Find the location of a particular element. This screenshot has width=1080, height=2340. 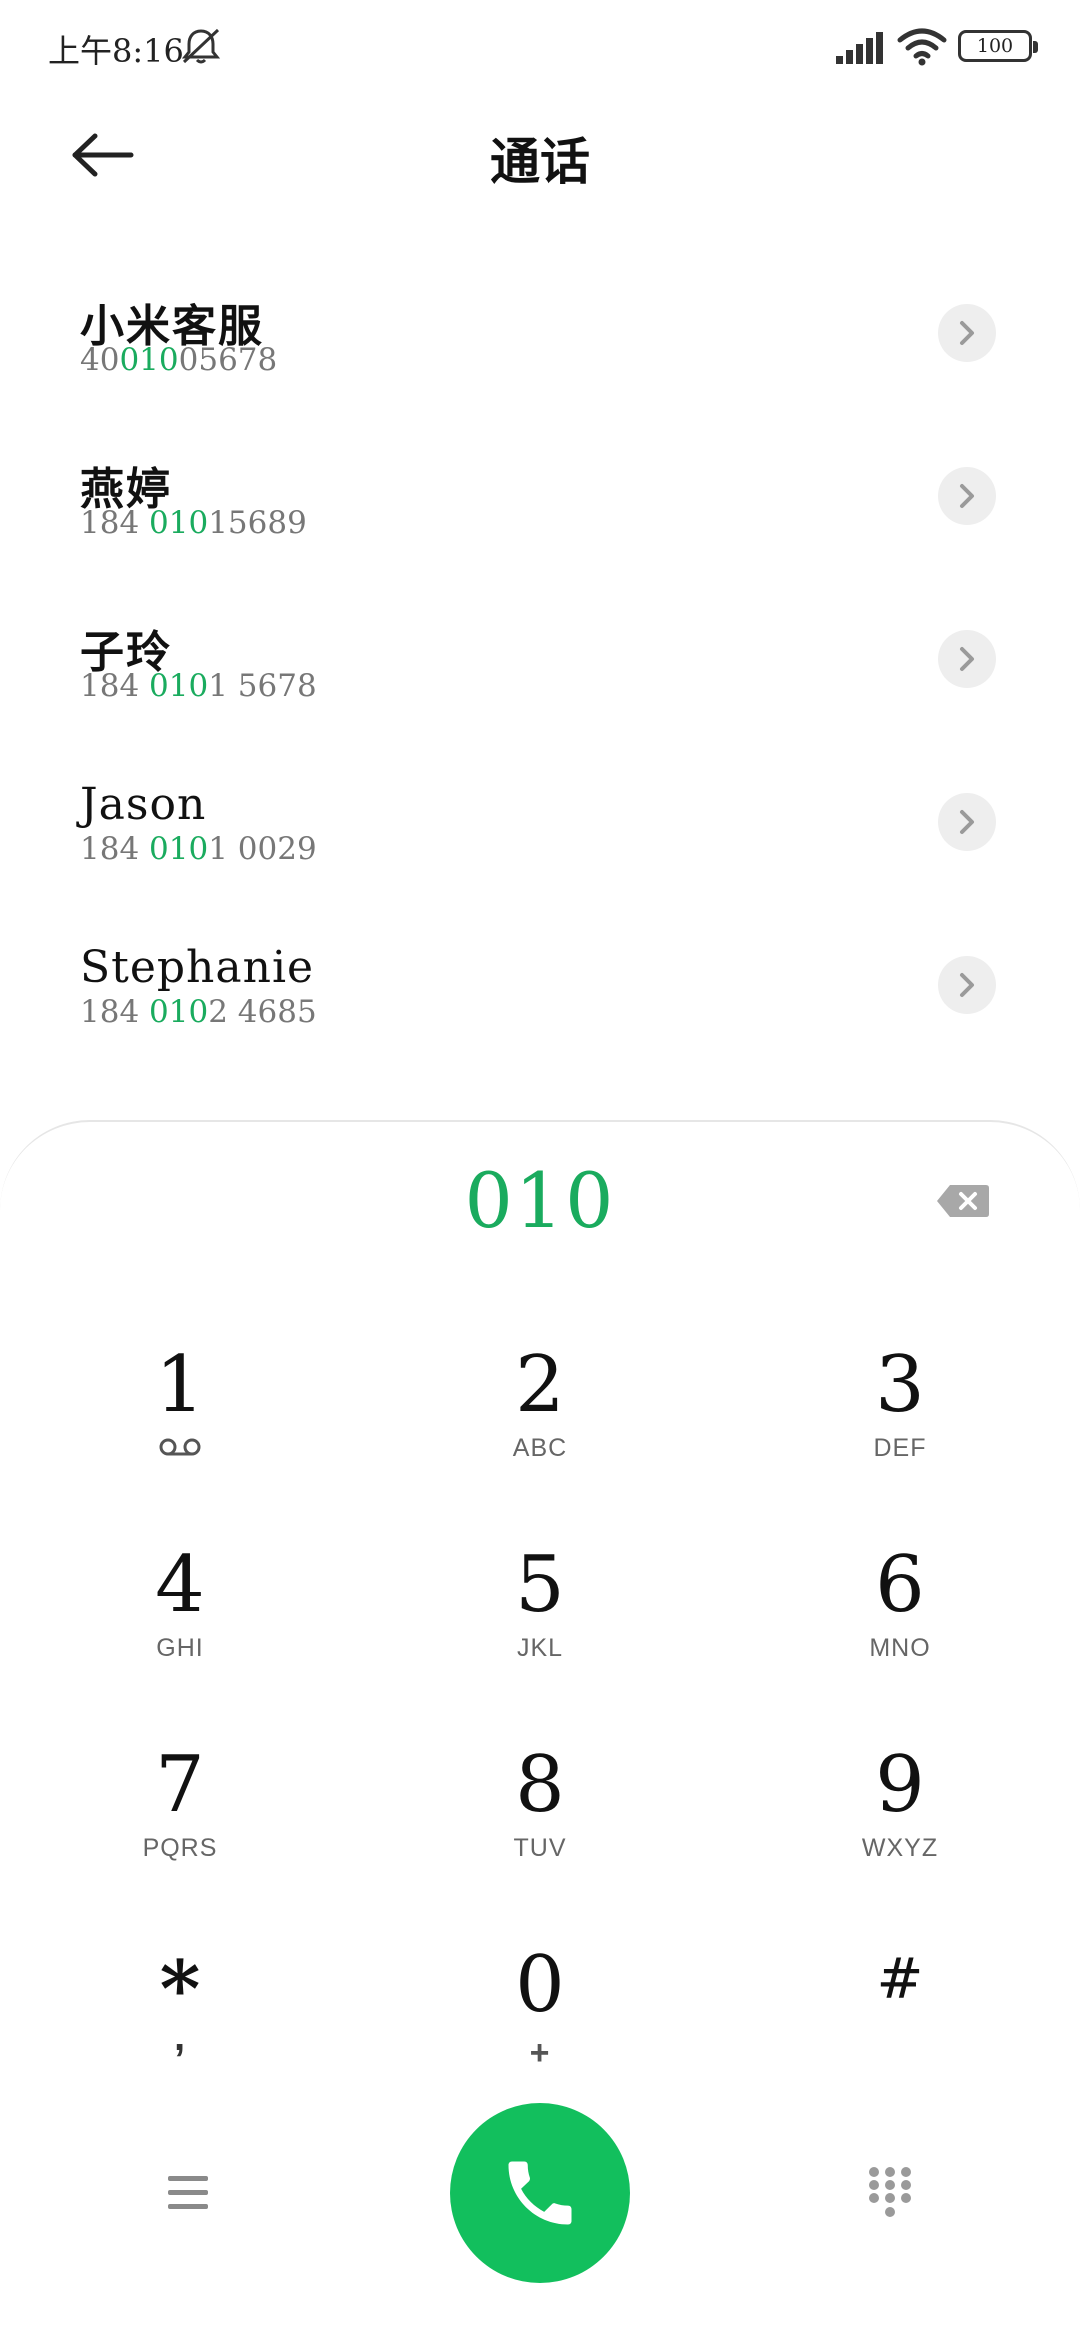

key-letters: ABC is located at coordinates (540, 1448).